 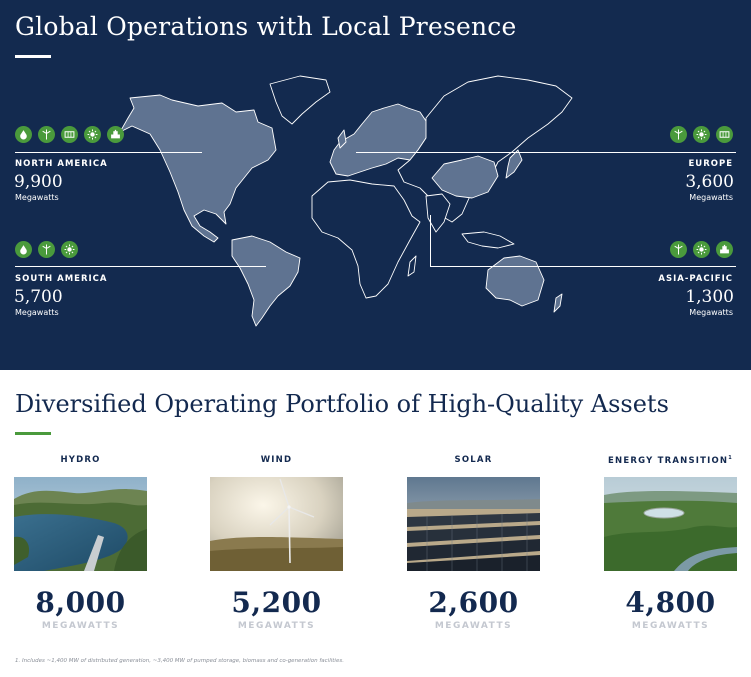 What do you see at coordinates (276, 602) in the screenshot?
I see `asset-value: 5,200` at bounding box center [276, 602].